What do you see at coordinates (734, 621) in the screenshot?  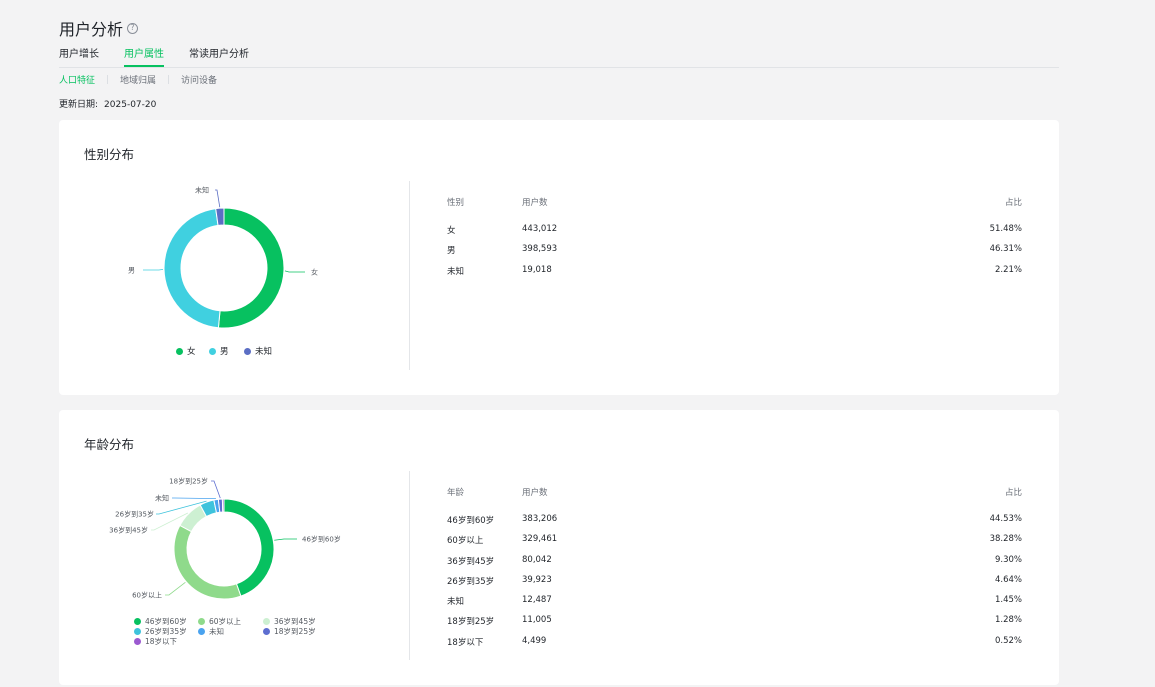 I see `table-row: 18岁到25岁 11,005 1.28%` at bounding box center [734, 621].